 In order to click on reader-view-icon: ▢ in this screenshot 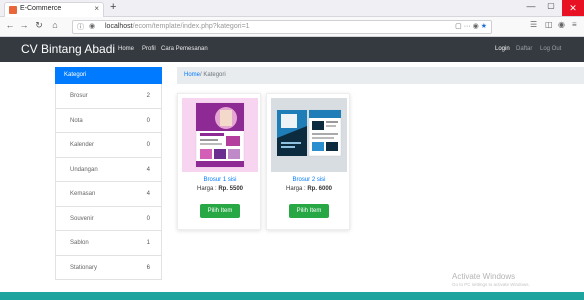, I will do `click(458, 26)`.